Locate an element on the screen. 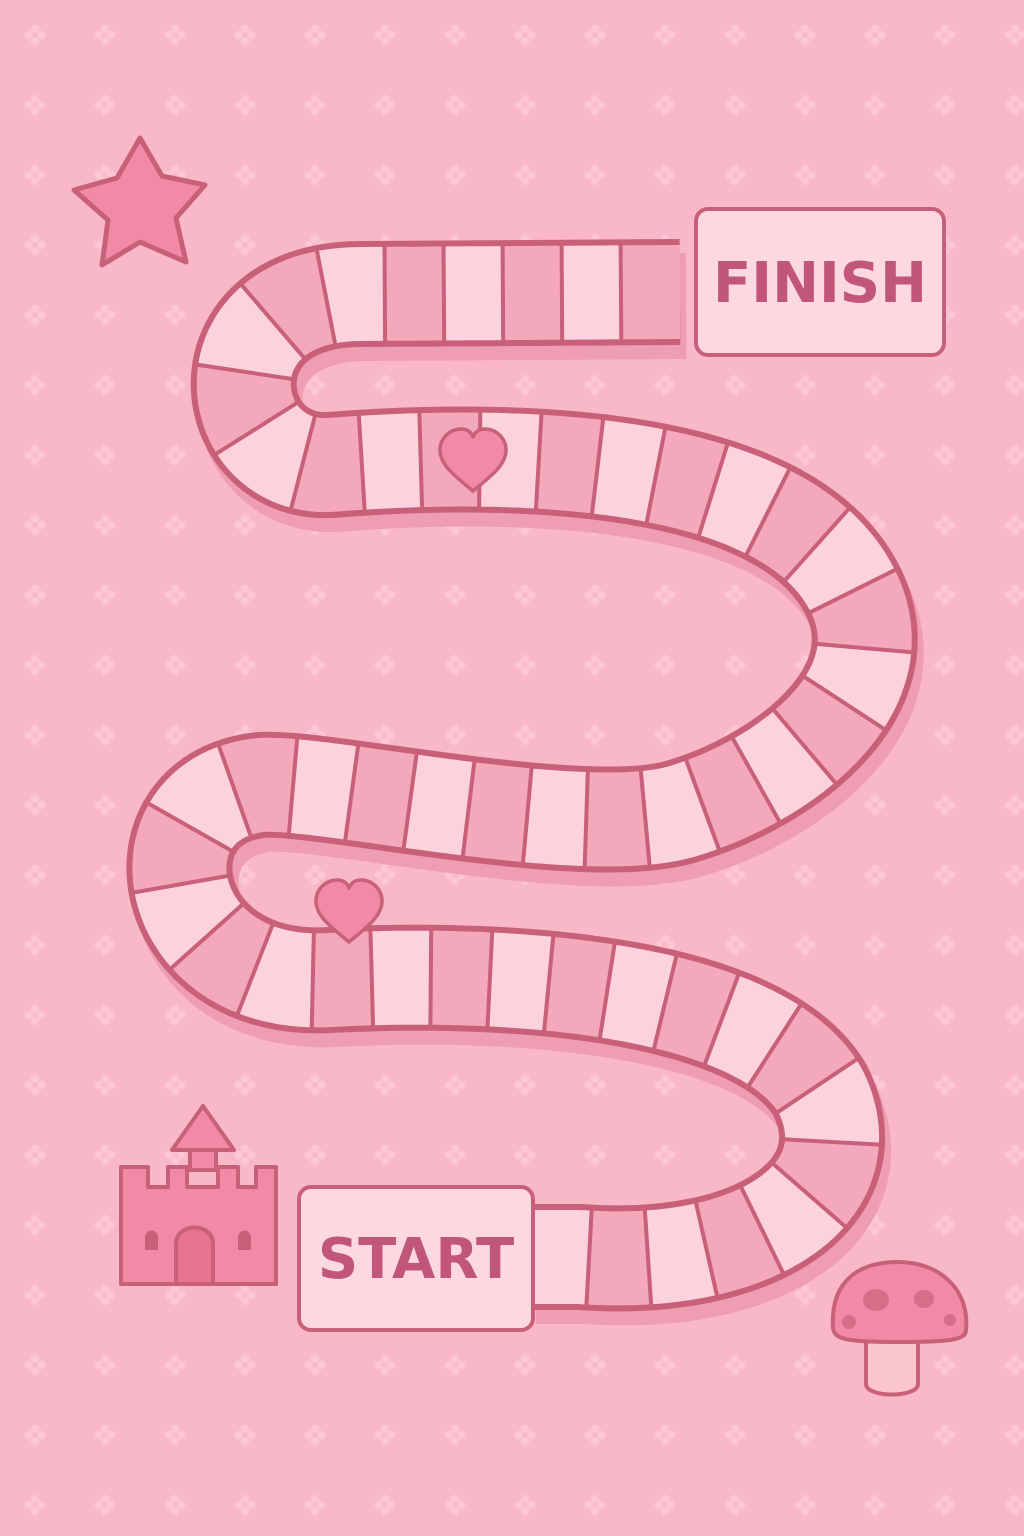 This screenshot has height=1536, width=1024. start-label: START is located at coordinates (416, 1259).